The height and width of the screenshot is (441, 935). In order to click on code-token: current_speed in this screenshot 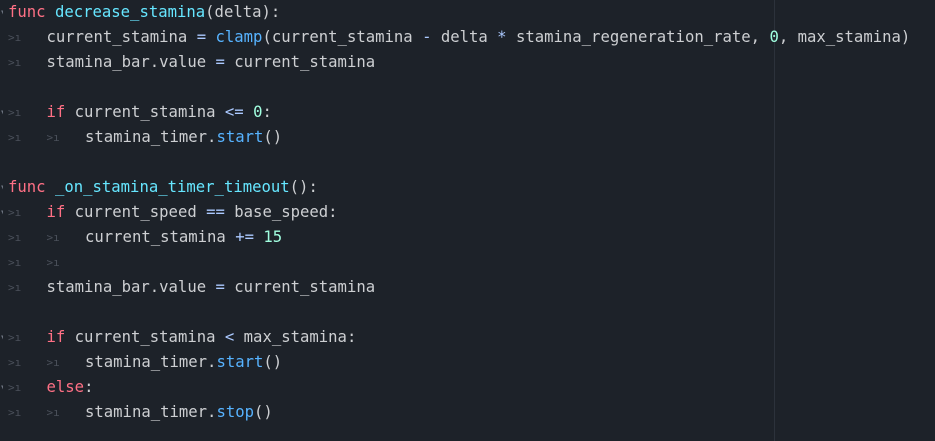, I will do `click(136, 212)`.